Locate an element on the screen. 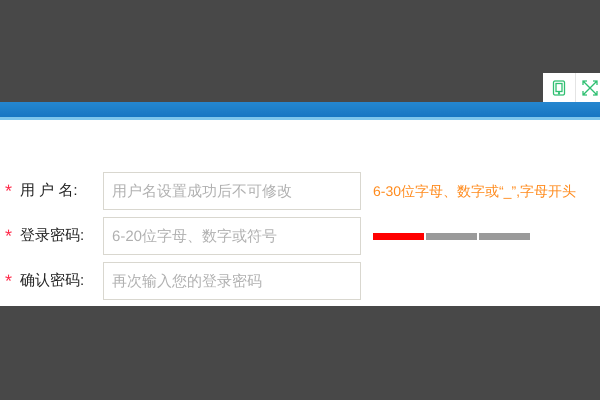  field-label: 用 户 名: is located at coordinates (49, 190).